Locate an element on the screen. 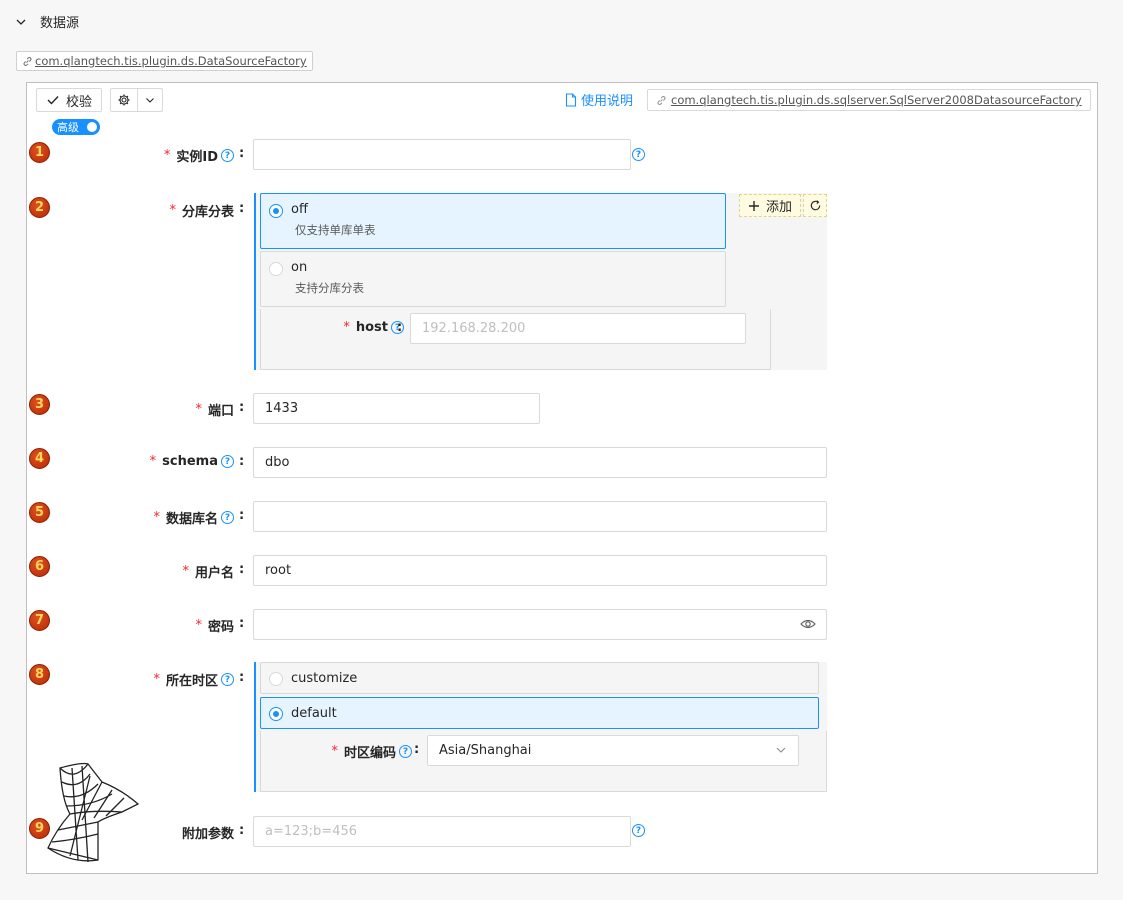 The image size is (1123, 900). settings-dropdown-button is located at coordinates (150, 100).